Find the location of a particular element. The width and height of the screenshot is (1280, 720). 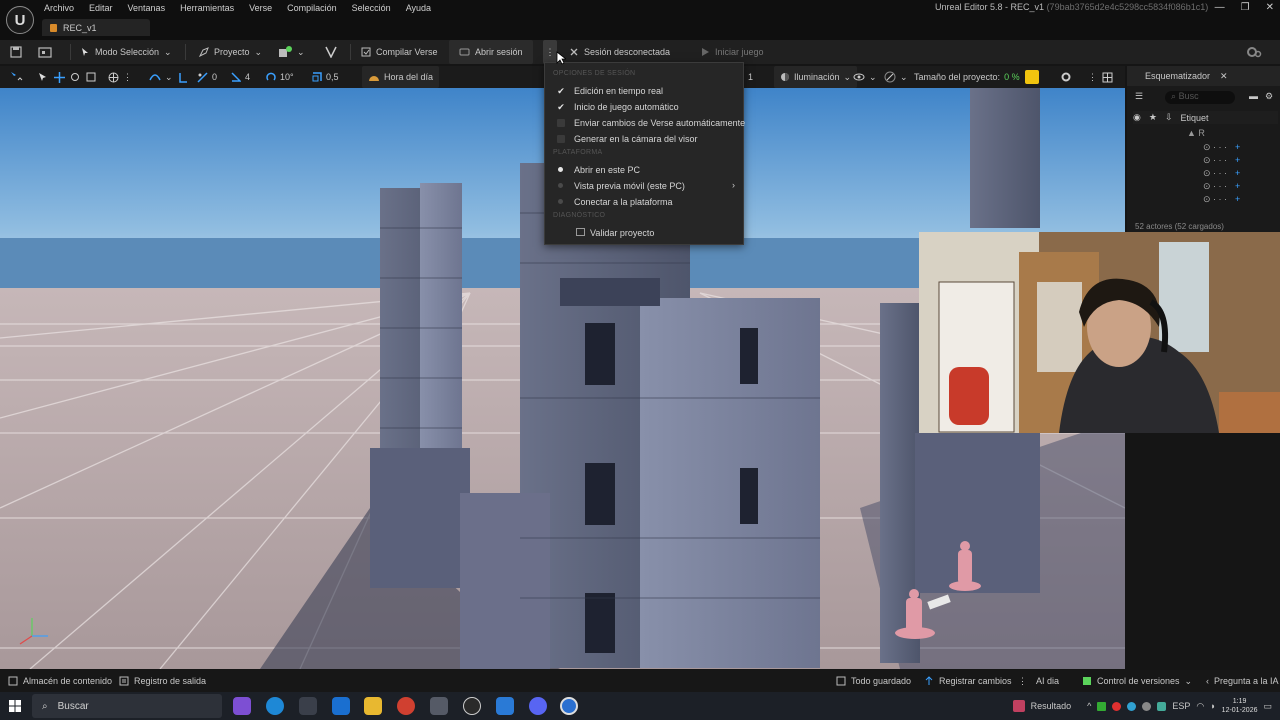

star-icon: ★ is located at coordinates (1153, 117).